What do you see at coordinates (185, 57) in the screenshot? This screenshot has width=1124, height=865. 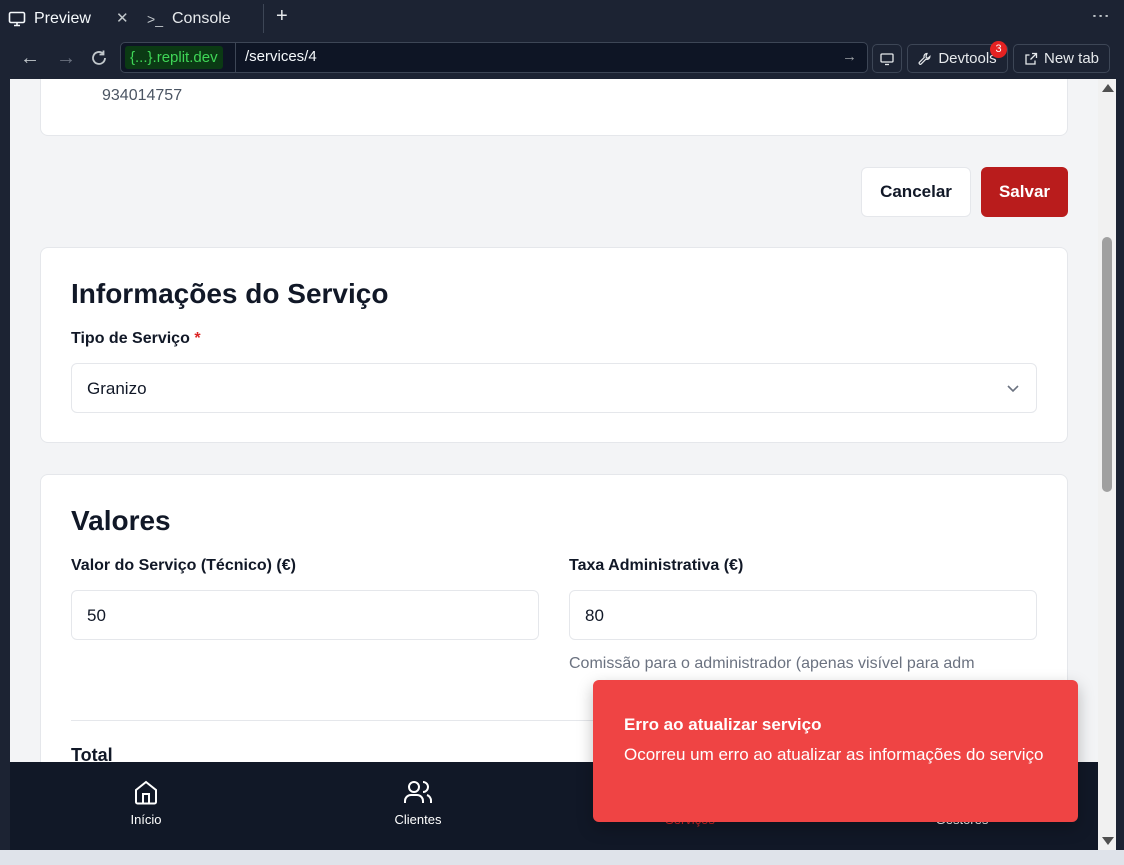 I see `domain-suffix: .replit.dev` at bounding box center [185, 57].